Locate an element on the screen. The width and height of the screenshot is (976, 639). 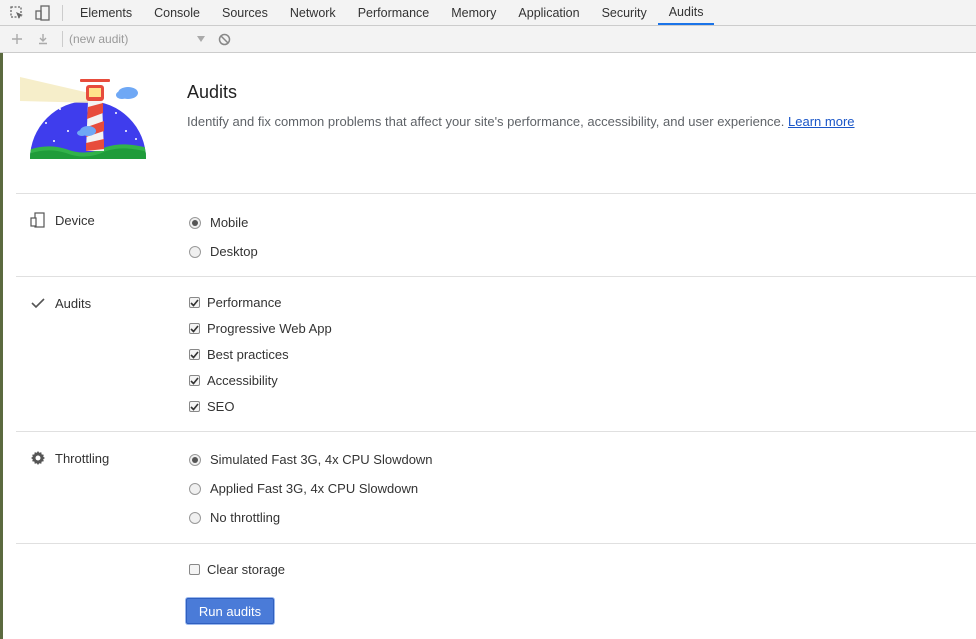
device-toolbar-icon is located at coordinates (43, 12).